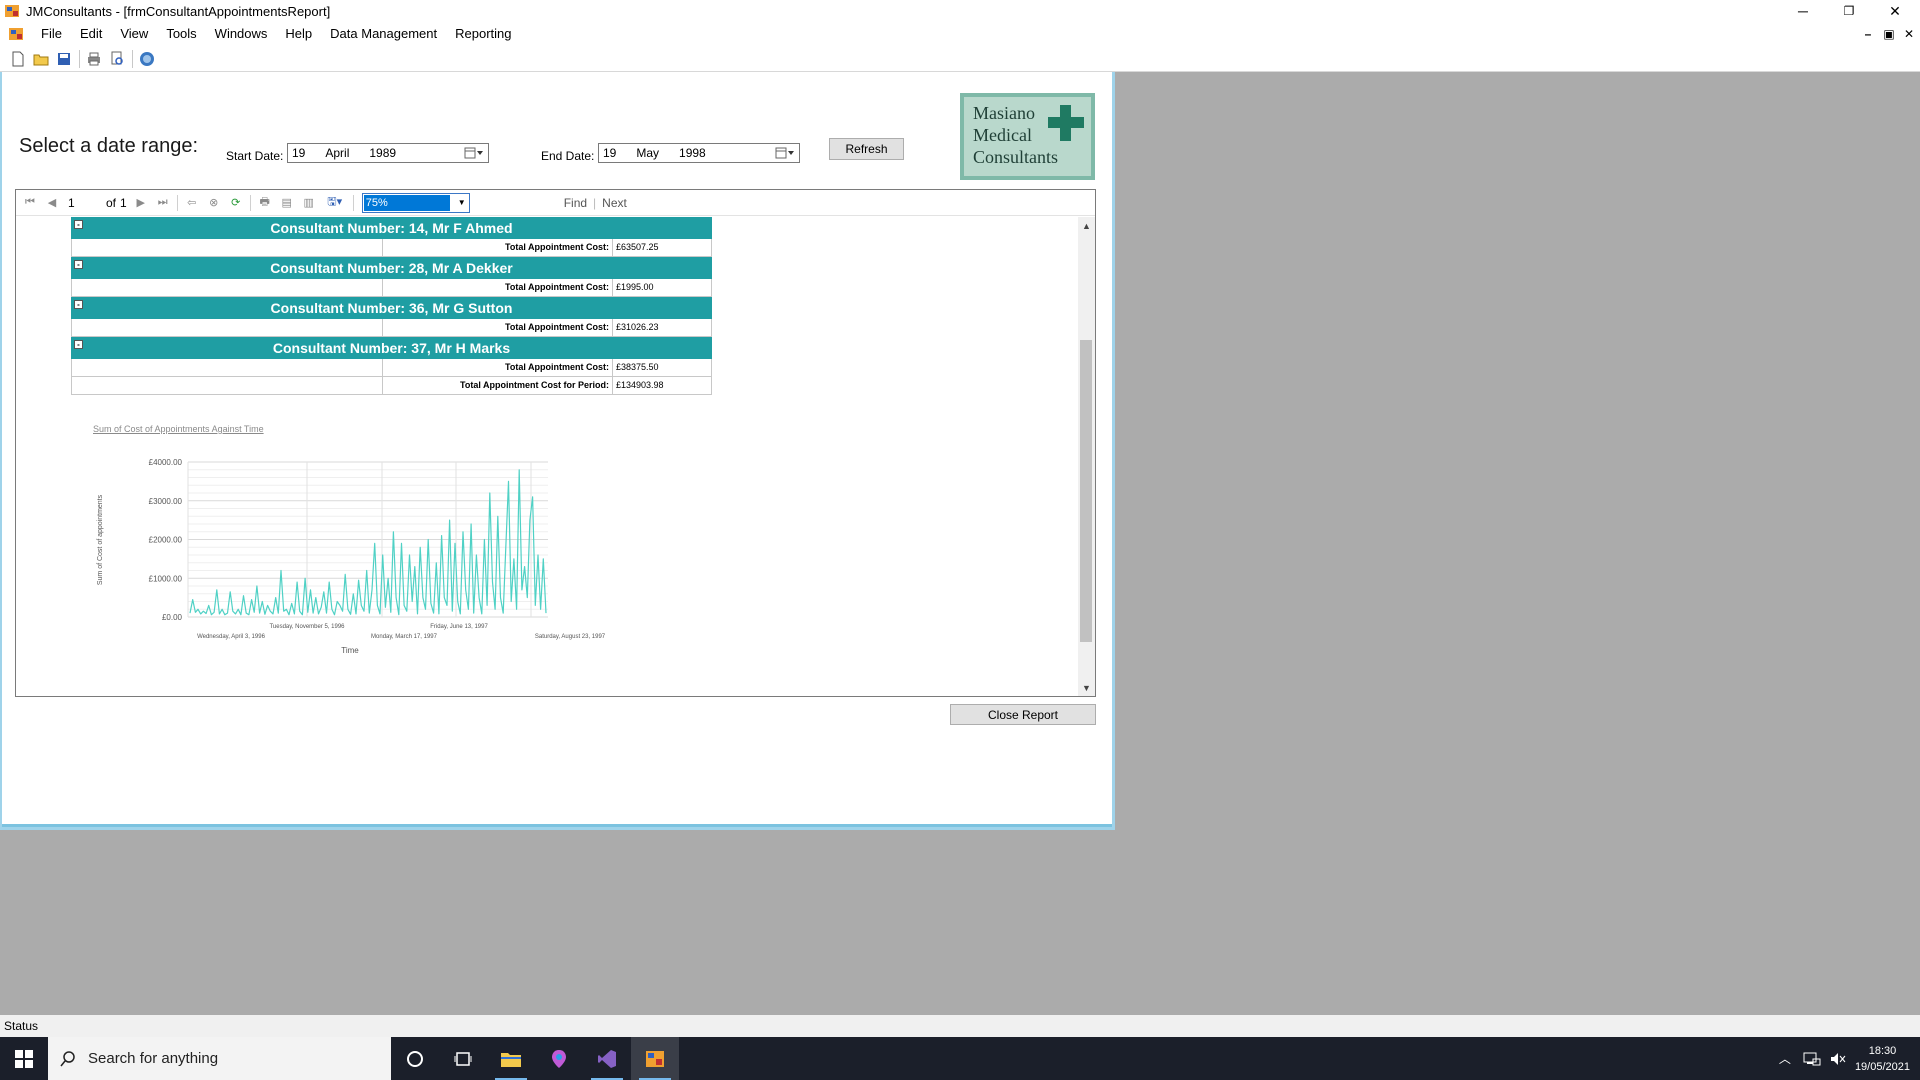 The image size is (1920, 1080). I want to click on start-year: 1989, so click(382, 153).